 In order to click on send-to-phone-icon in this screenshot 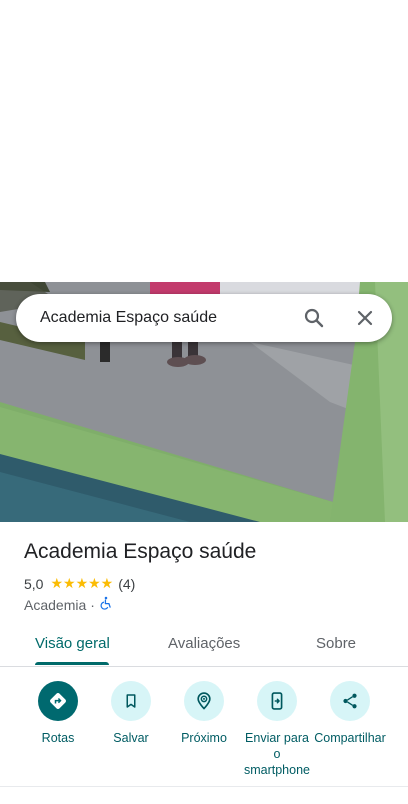, I will do `click(277, 701)`.